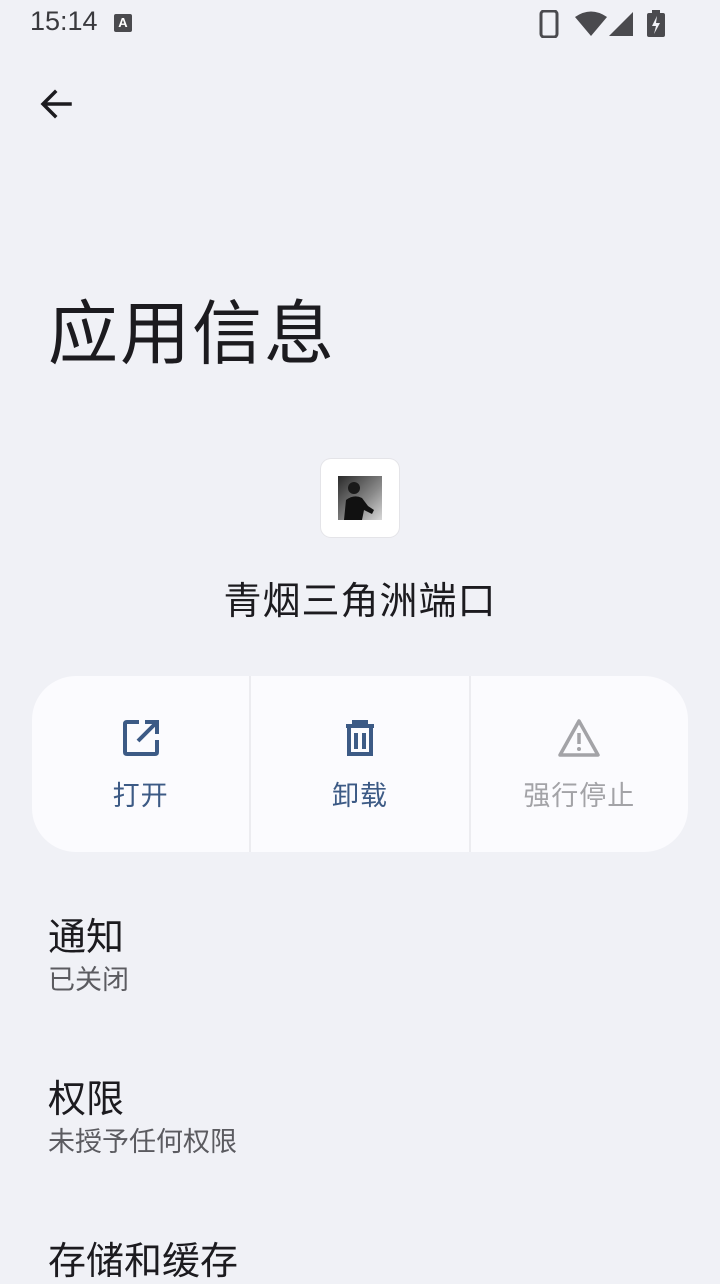 The image size is (720, 1284). Describe the element at coordinates (142, 1142) in the screenshot. I see `pref-permissions-summary: 未授予任何权限` at that location.